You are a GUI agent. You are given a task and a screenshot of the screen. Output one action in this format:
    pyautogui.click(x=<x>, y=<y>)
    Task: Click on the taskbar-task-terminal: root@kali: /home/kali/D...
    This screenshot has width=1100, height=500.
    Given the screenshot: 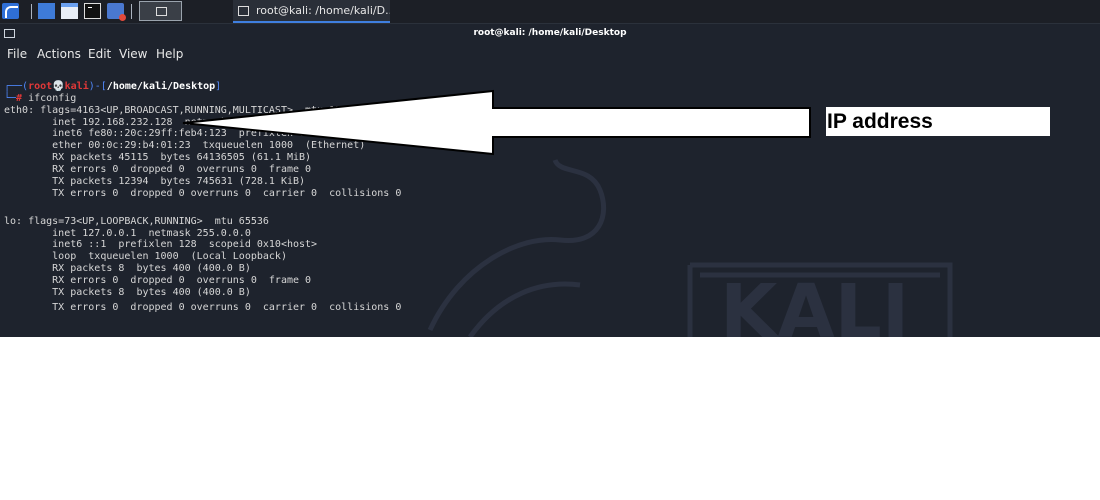 What is the action you would take?
    pyautogui.click(x=311, y=11)
    